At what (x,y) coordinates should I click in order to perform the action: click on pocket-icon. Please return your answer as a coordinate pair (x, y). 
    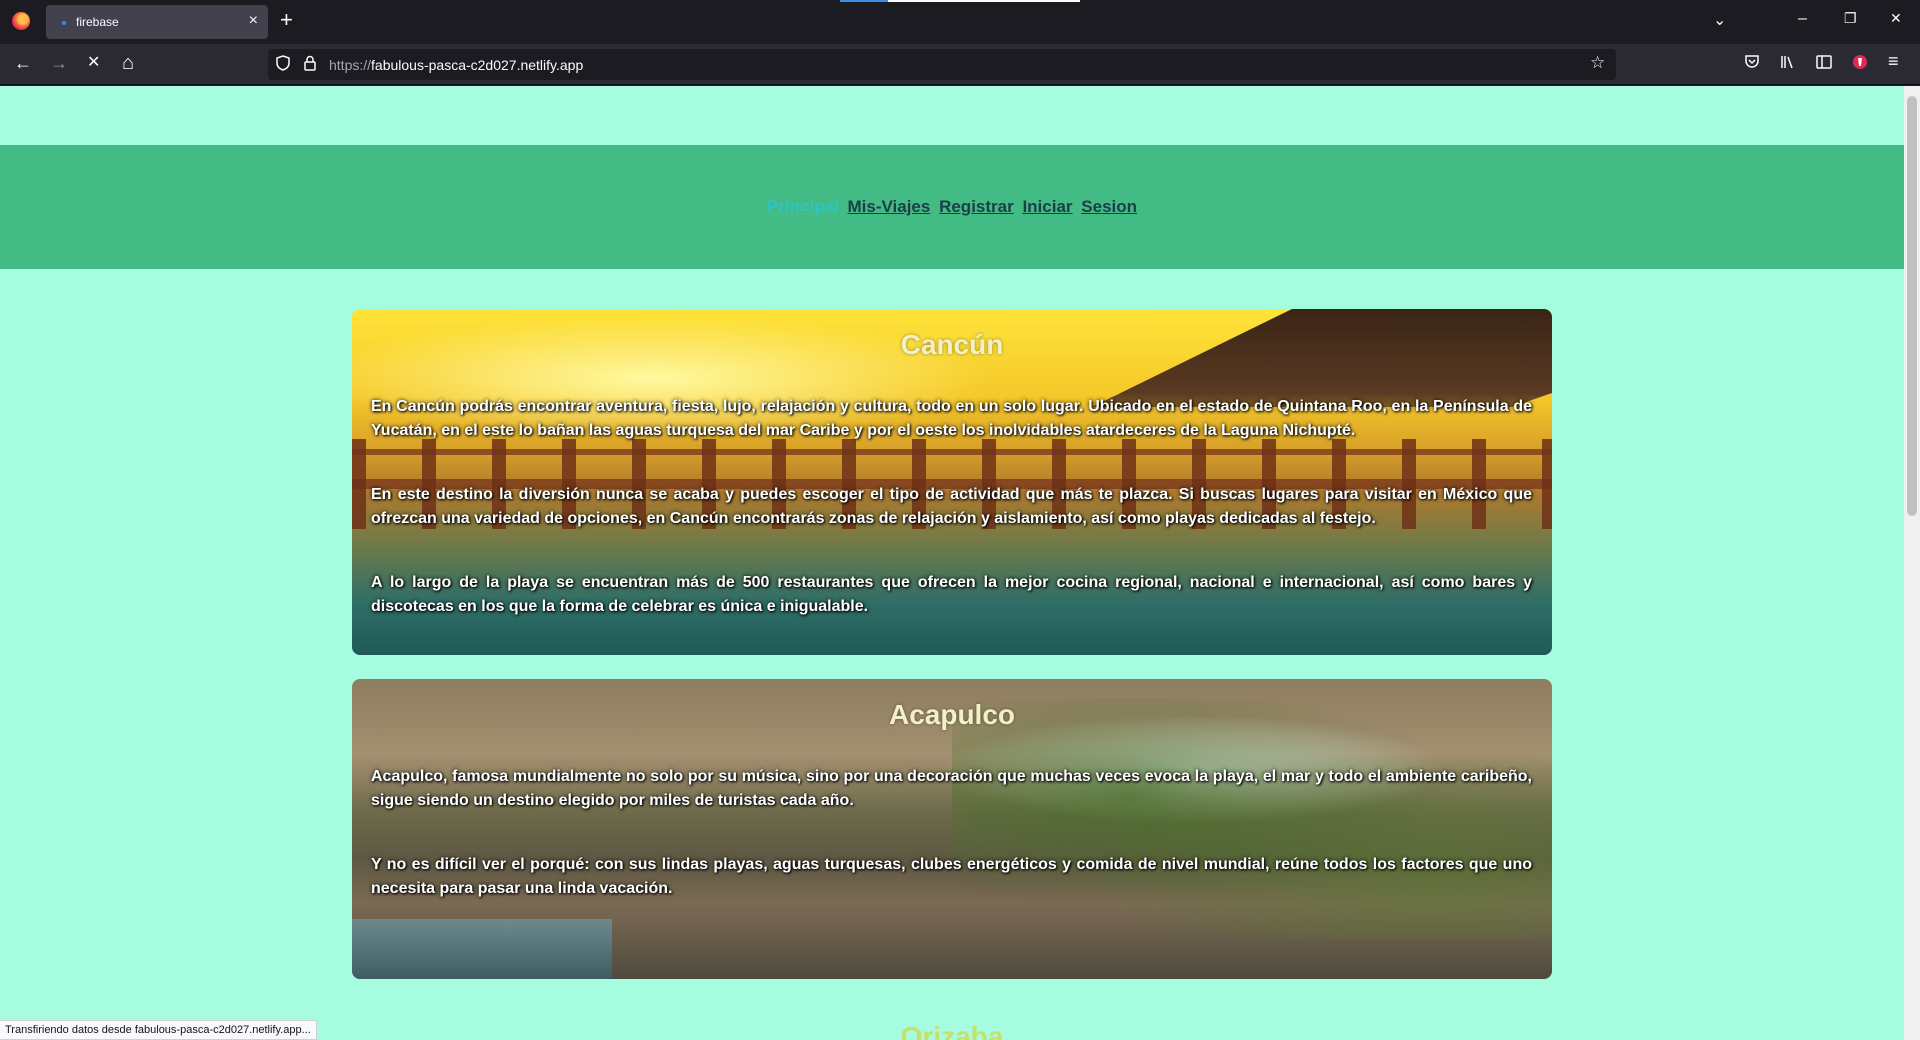
    Looking at the image, I should click on (1752, 64).